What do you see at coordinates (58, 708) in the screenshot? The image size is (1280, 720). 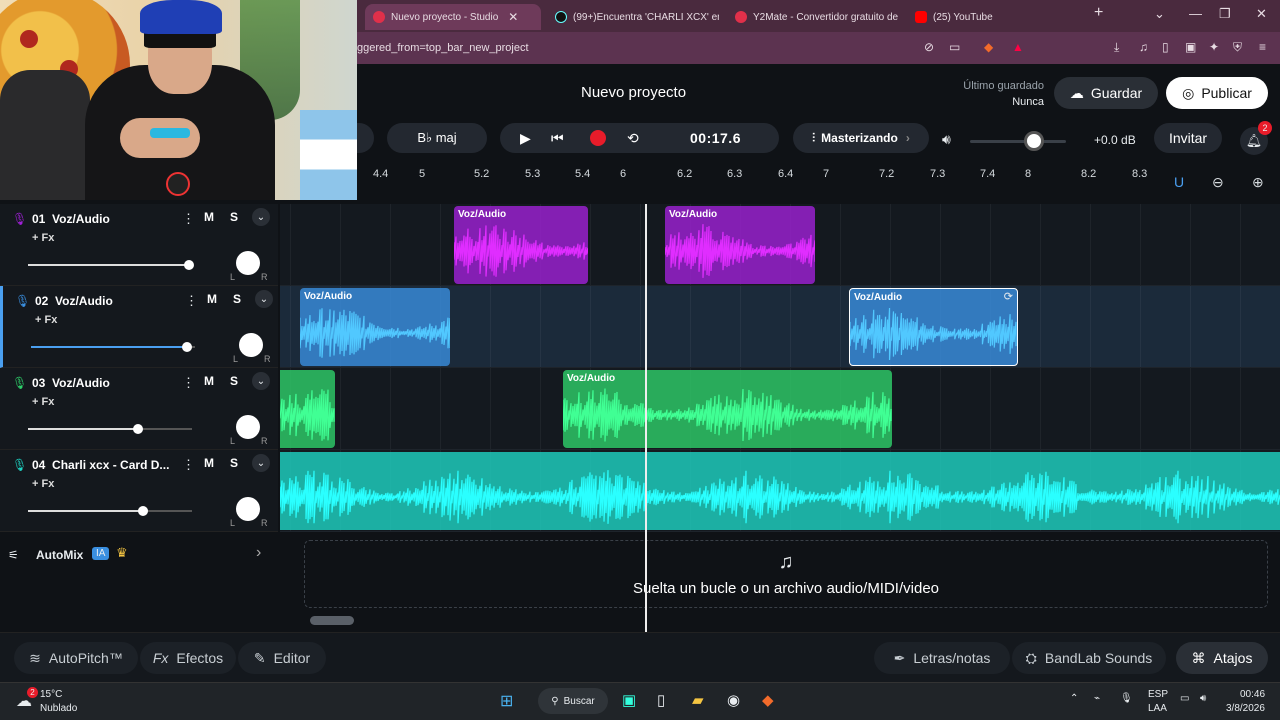 I see `weather-desc: Nublado` at bounding box center [58, 708].